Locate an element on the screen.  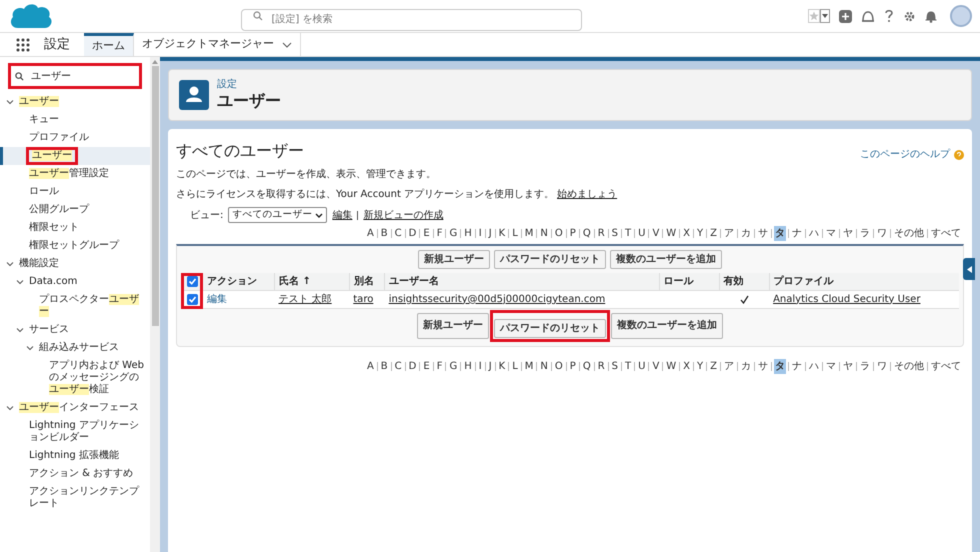
sidebar-item: ユーザー is located at coordinates (75, 156).